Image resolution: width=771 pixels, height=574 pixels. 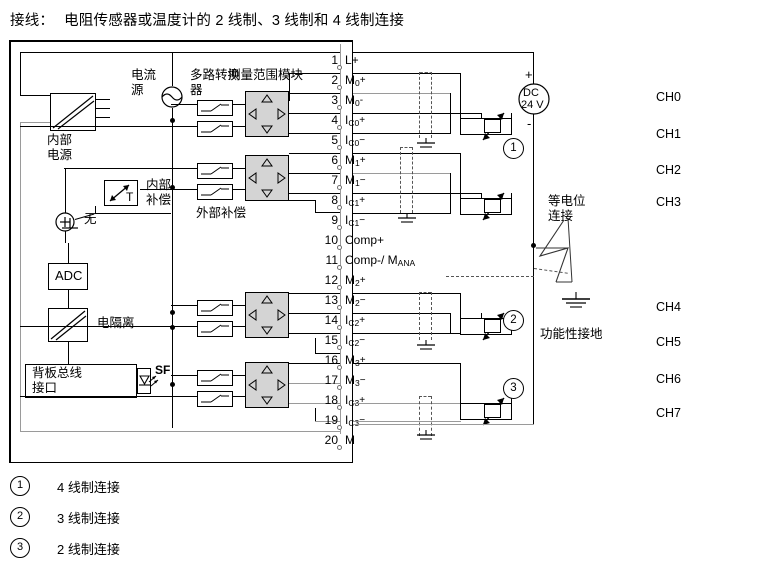 I want to click on mux3-in-a, so click(x=239, y=306).